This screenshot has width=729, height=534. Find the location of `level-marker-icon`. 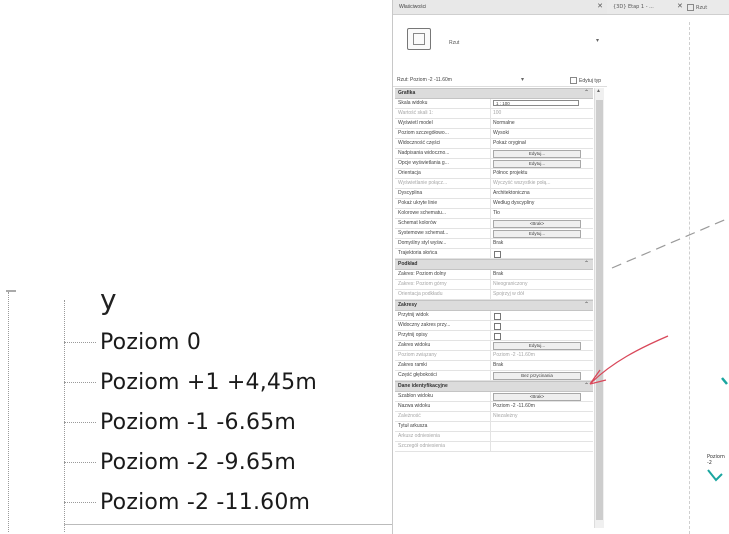

level-marker-icon is located at coordinates (724, 381).